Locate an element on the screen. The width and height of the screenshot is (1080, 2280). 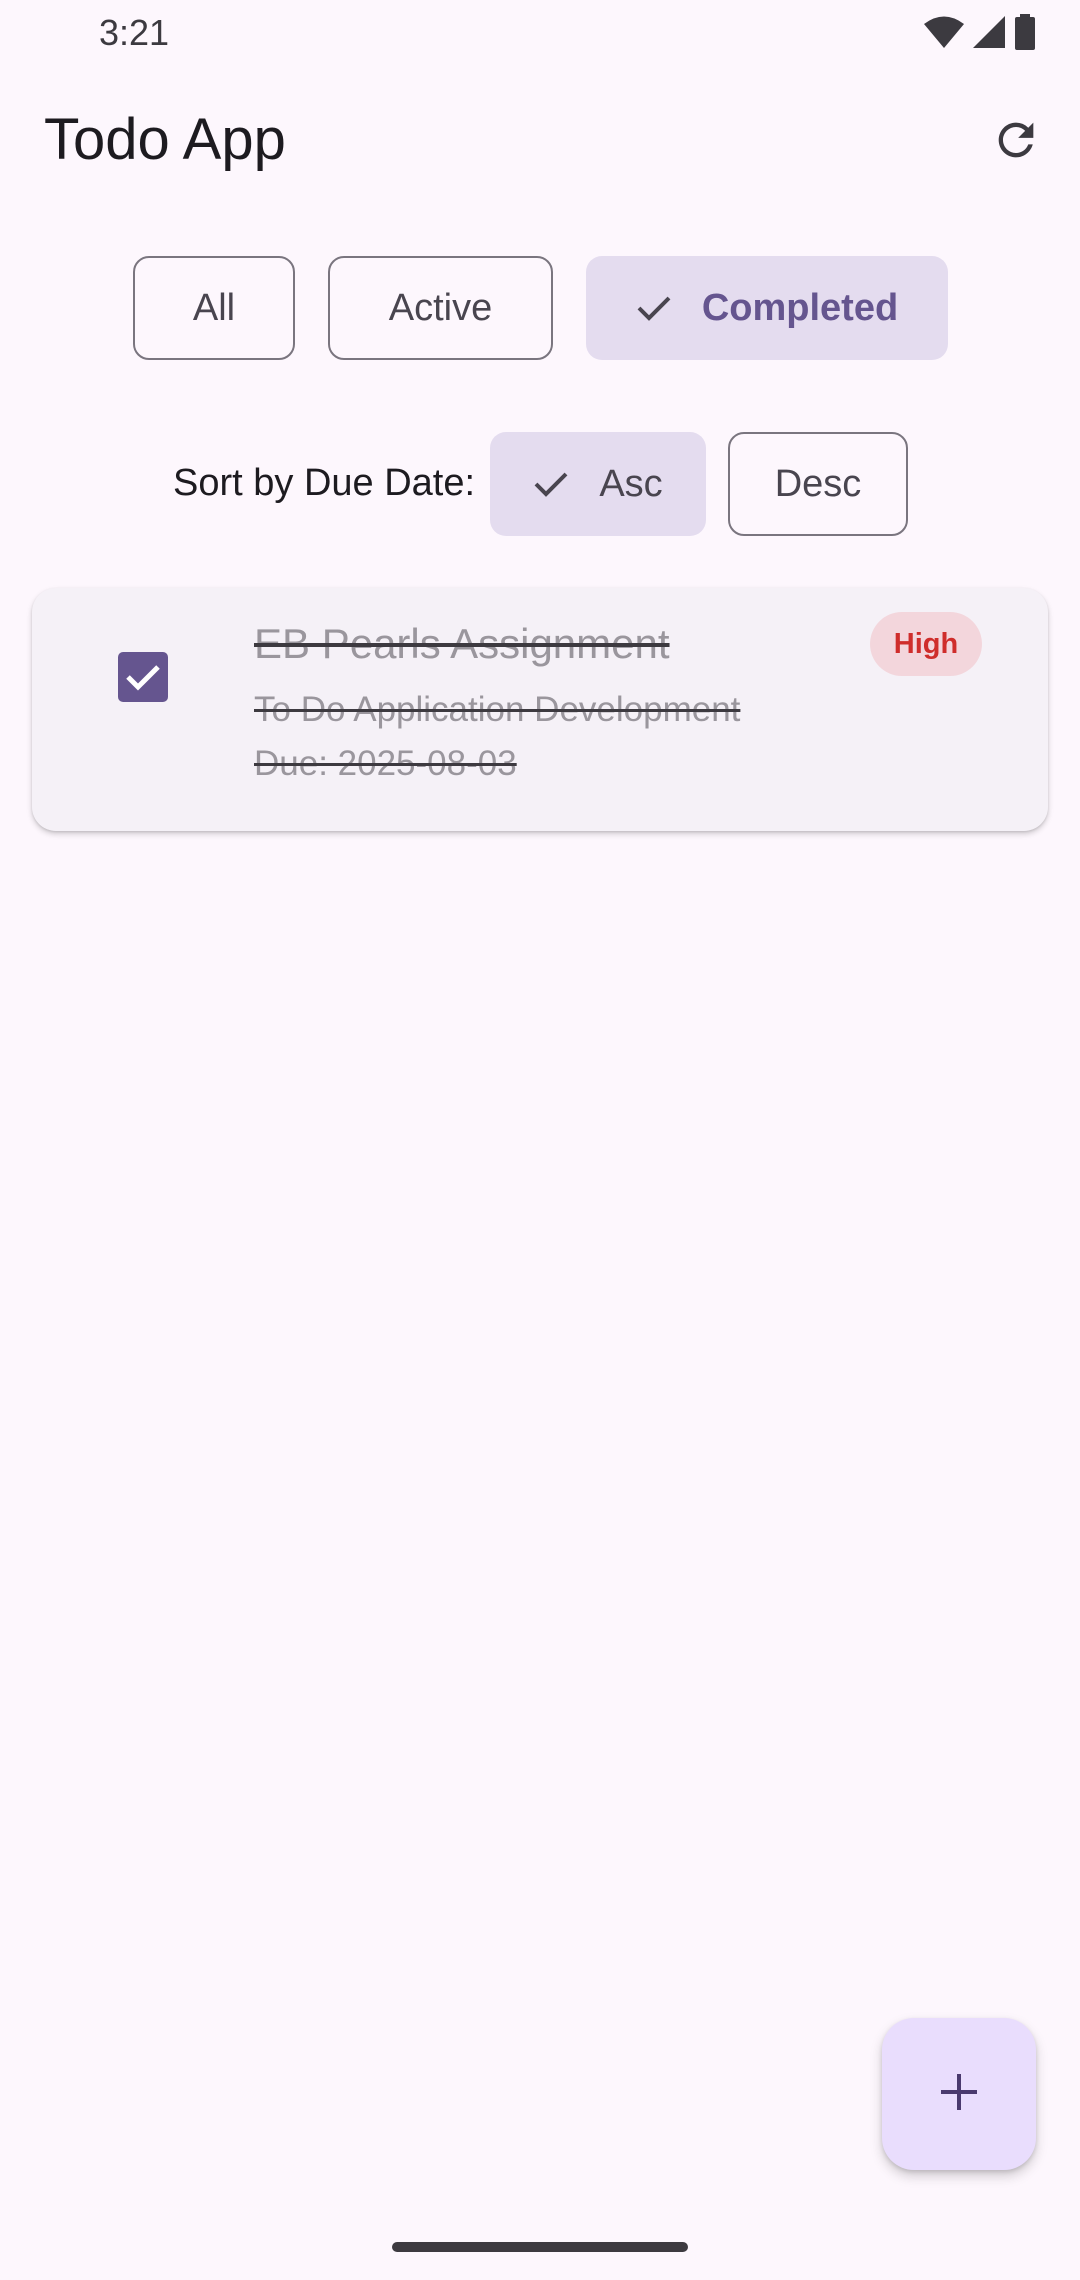
filter-chip-completed-label: Completed is located at coordinates (800, 307).